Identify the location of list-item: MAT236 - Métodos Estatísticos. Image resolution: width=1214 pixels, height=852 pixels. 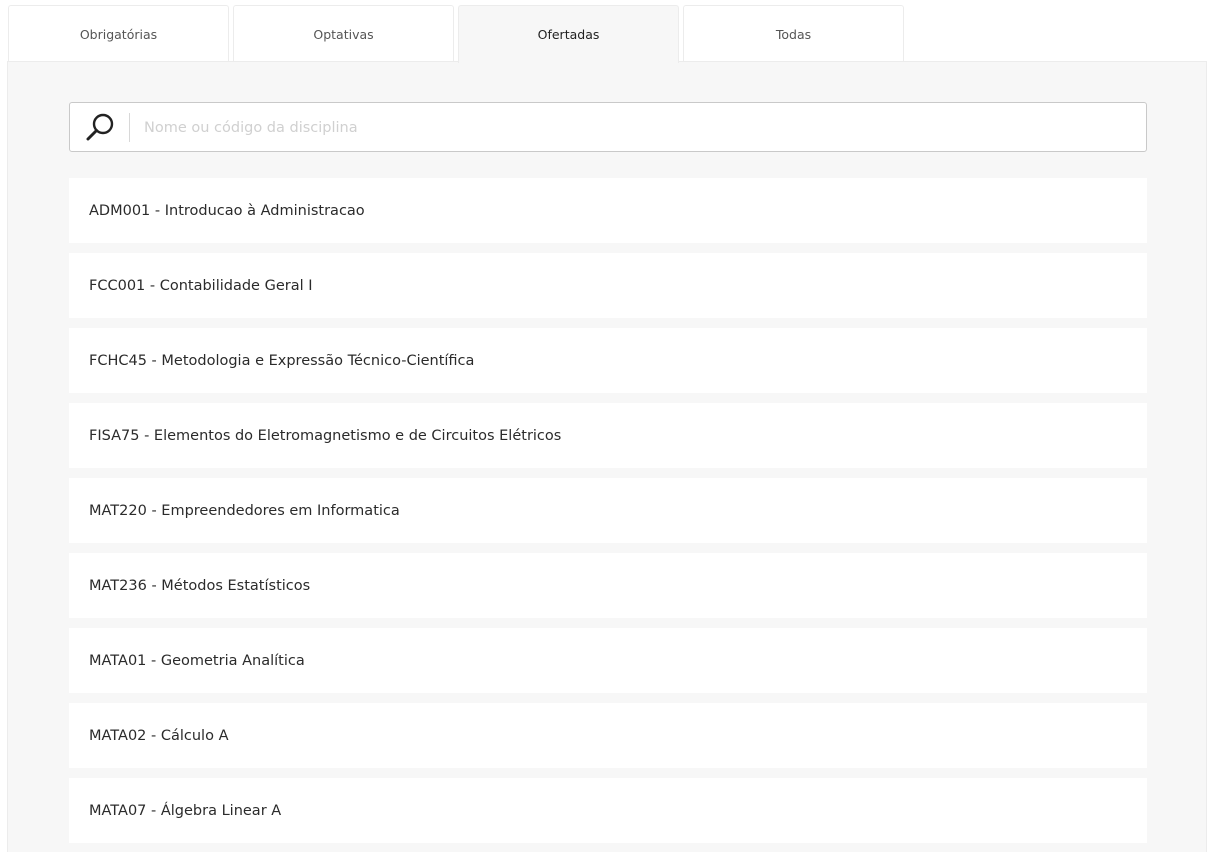
(608, 585).